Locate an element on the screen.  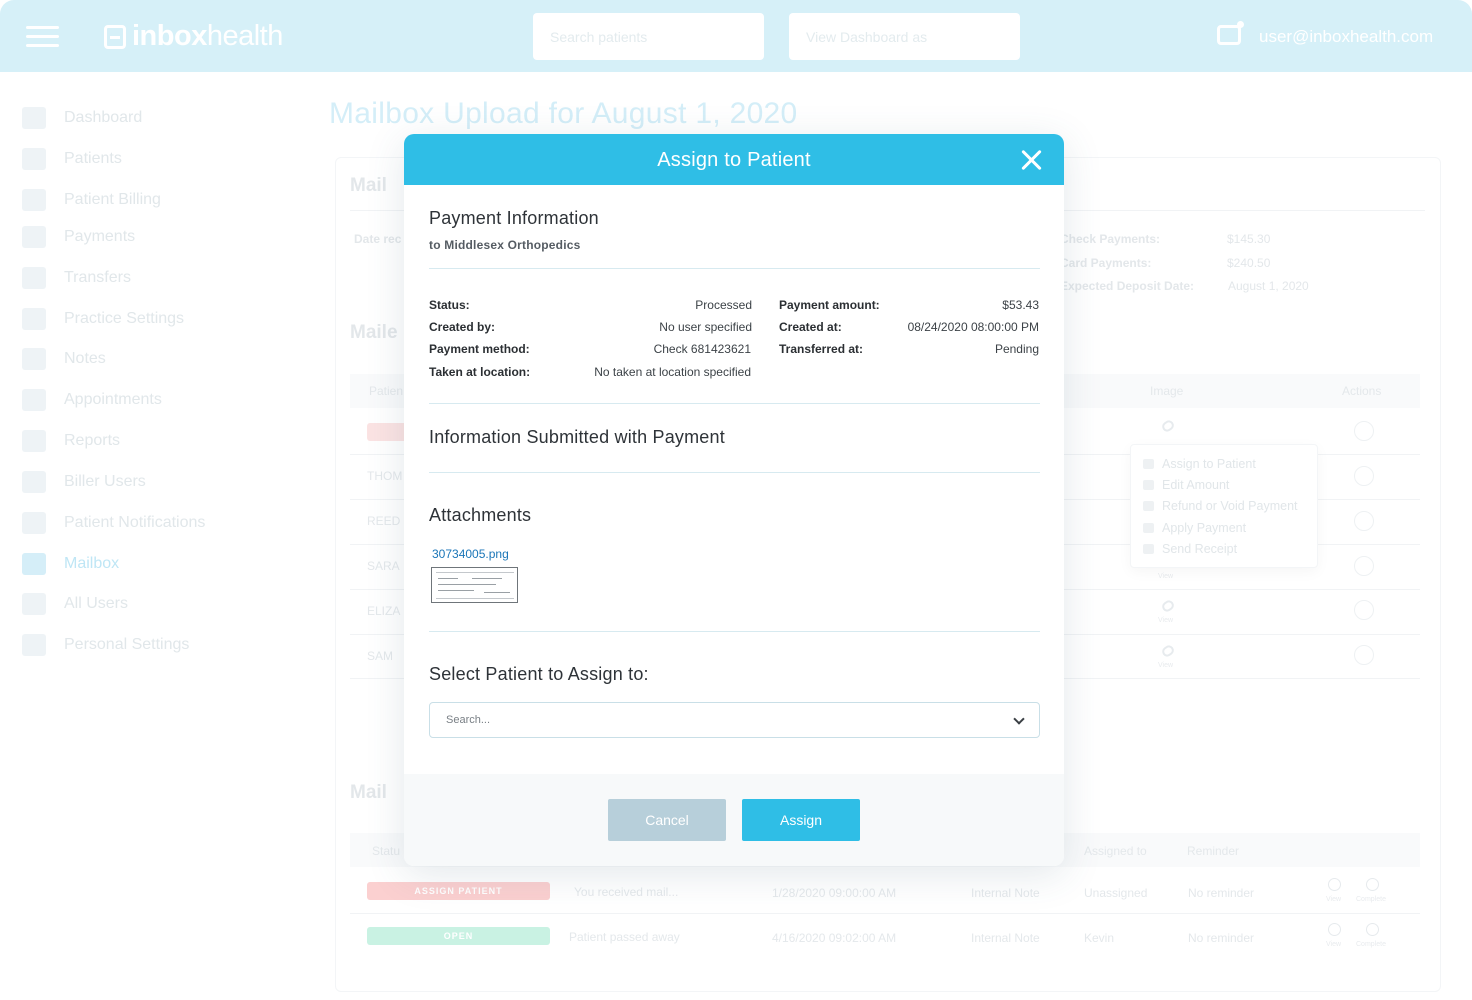
modal-header: Assign to Patient is located at coordinates (734, 159).